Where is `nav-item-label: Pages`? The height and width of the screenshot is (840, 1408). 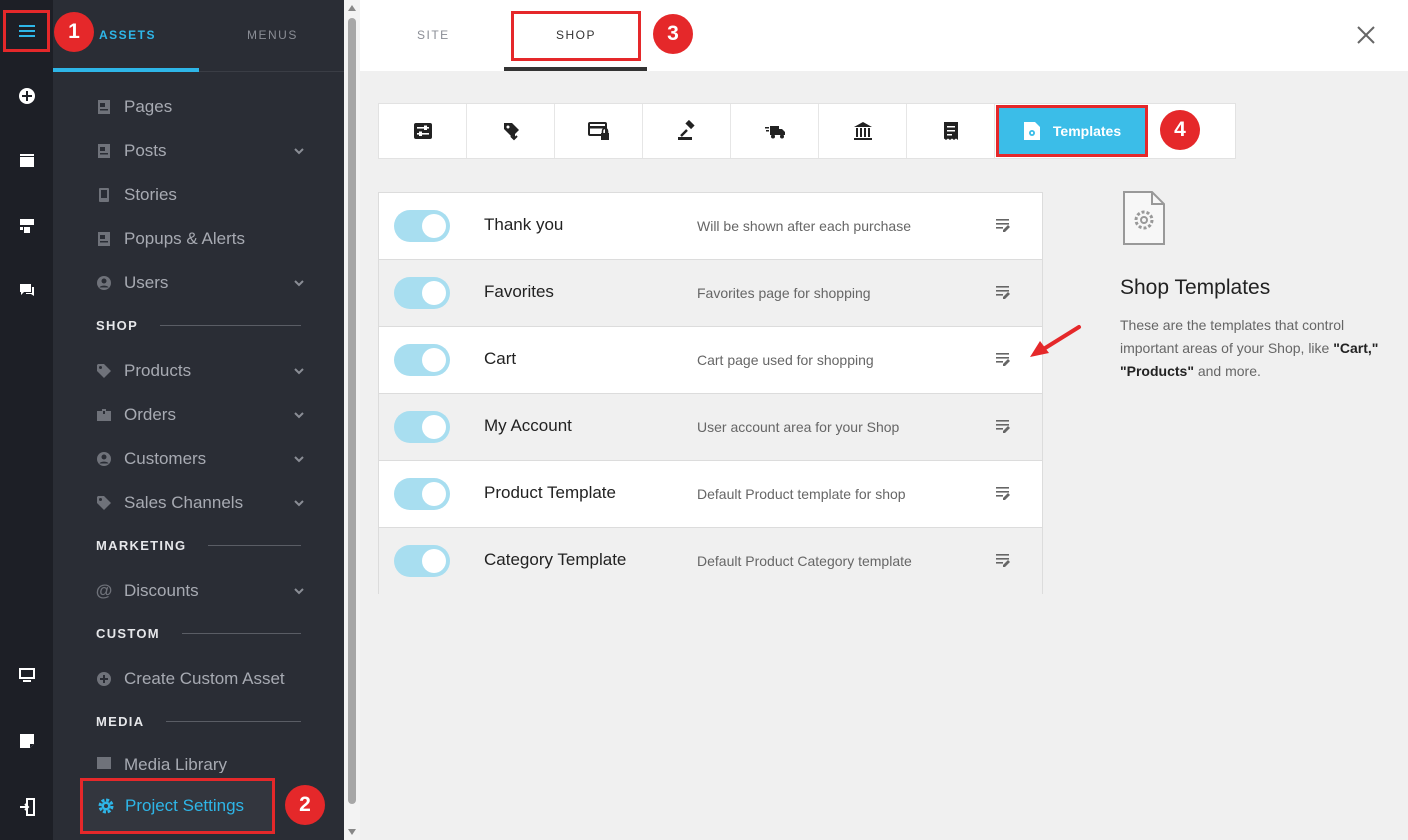 nav-item-label: Pages is located at coordinates (148, 106).